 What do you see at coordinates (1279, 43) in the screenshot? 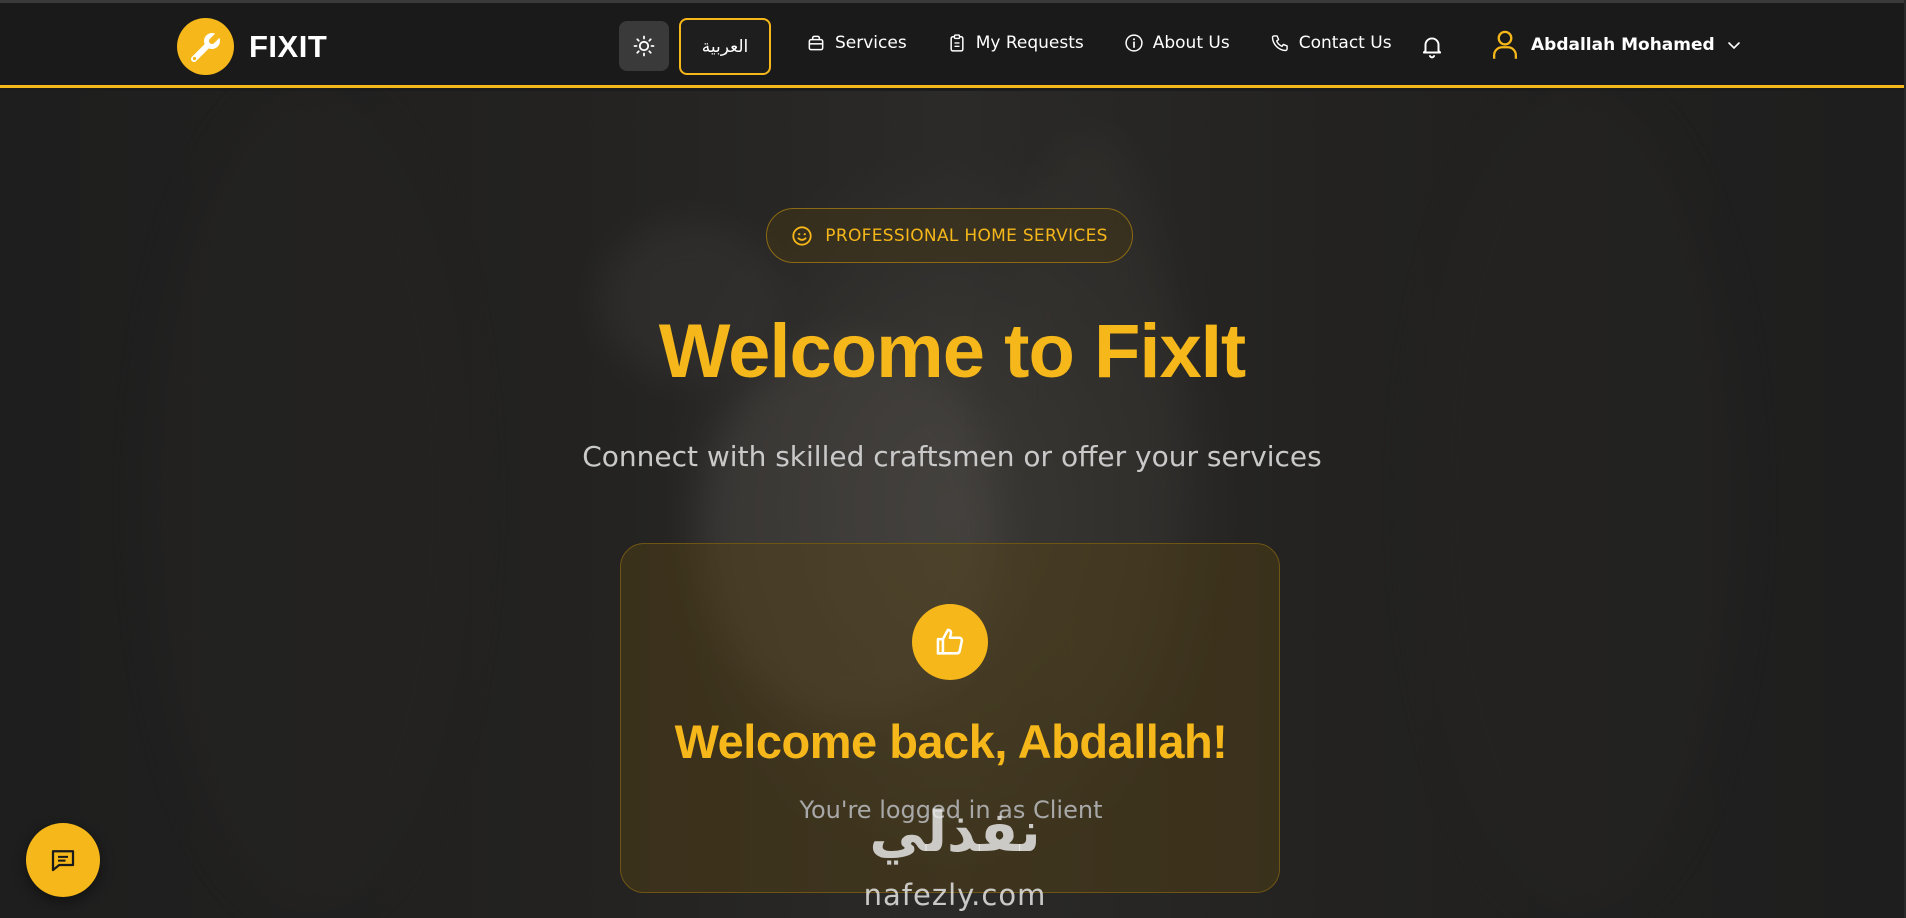
I see `phone-icon` at bounding box center [1279, 43].